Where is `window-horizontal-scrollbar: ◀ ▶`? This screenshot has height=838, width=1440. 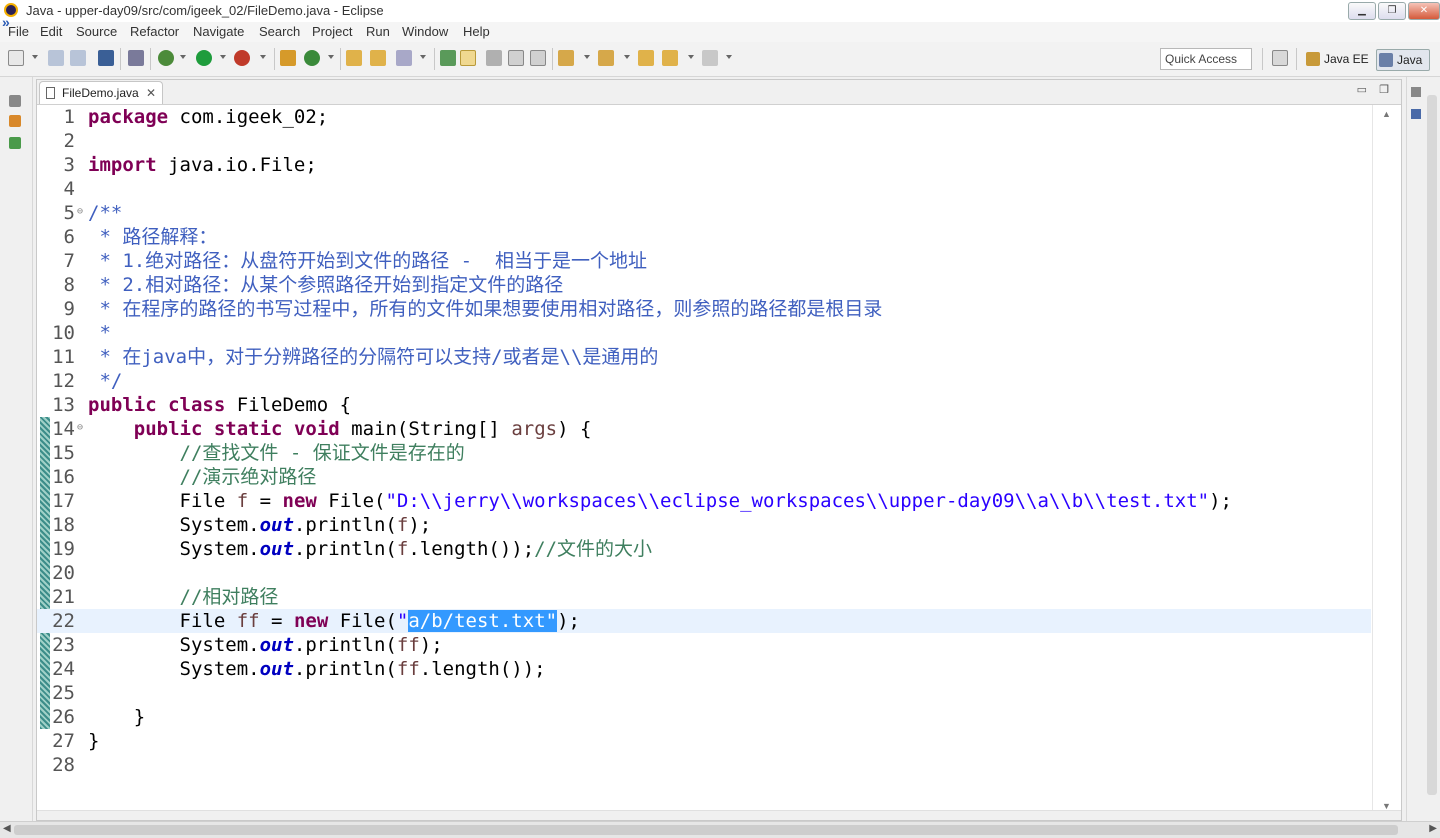 window-horizontal-scrollbar: ◀ ▶ is located at coordinates (720, 829).